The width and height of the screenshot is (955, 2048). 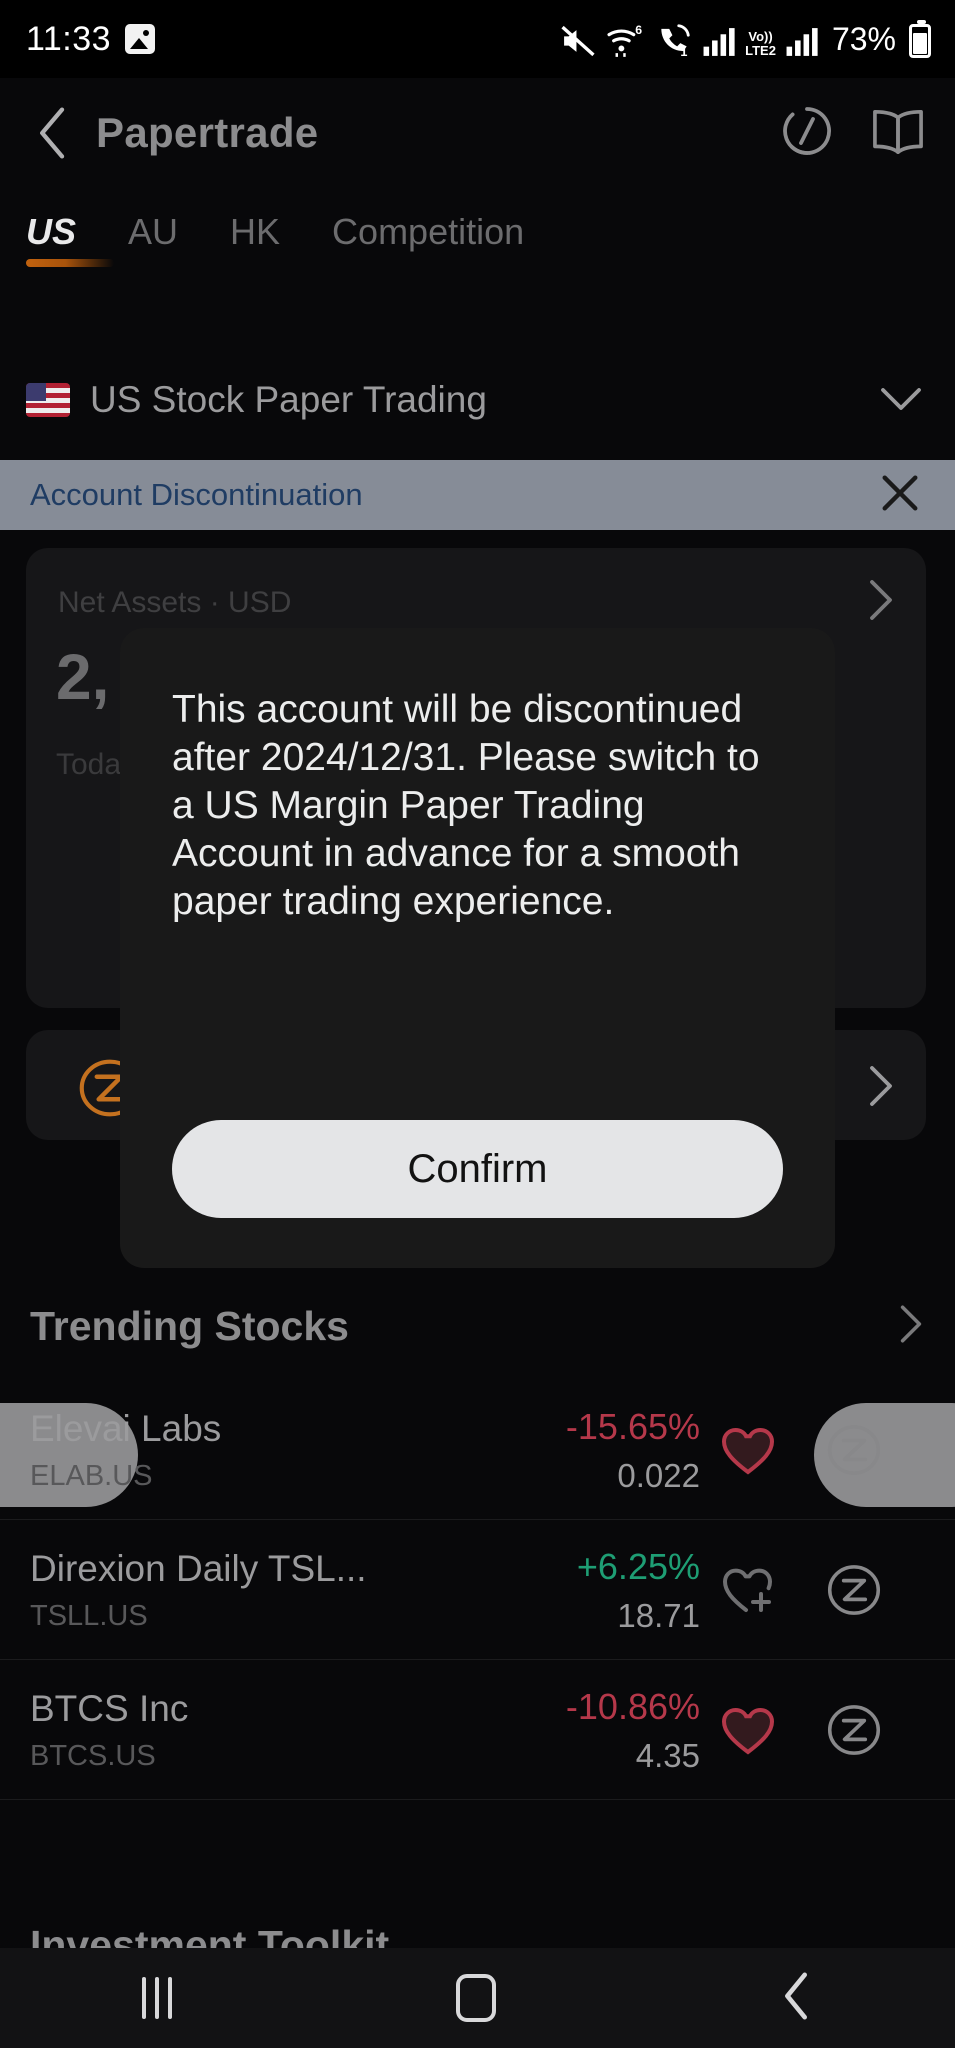 I want to click on market-tabs: US AU HK Competition, so click(x=477, y=232).